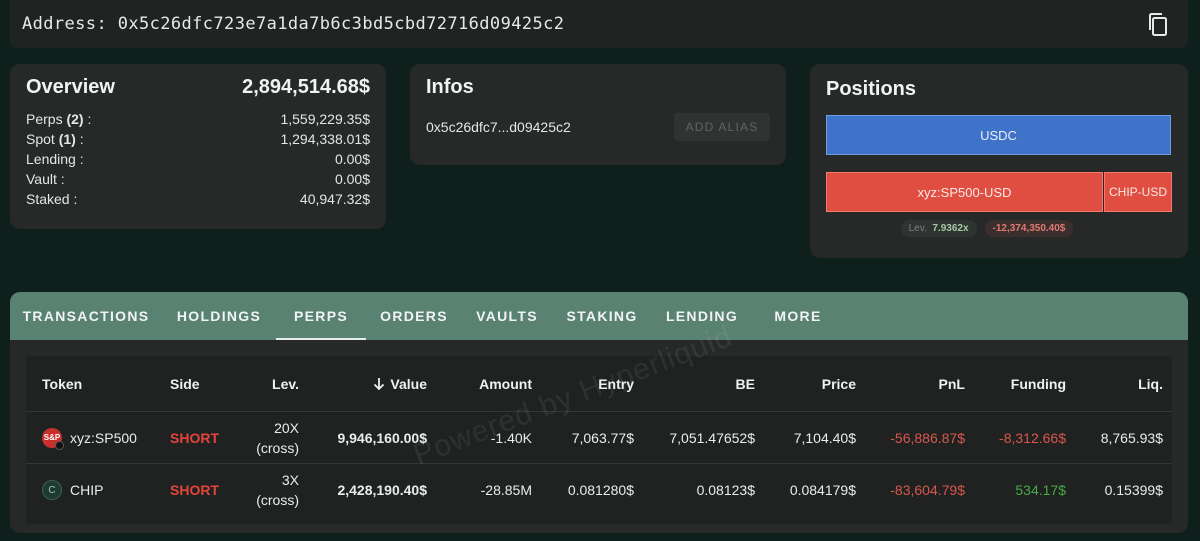  What do you see at coordinates (702, 316) in the screenshot?
I see `tab-lending: LENDING` at bounding box center [702, 316].